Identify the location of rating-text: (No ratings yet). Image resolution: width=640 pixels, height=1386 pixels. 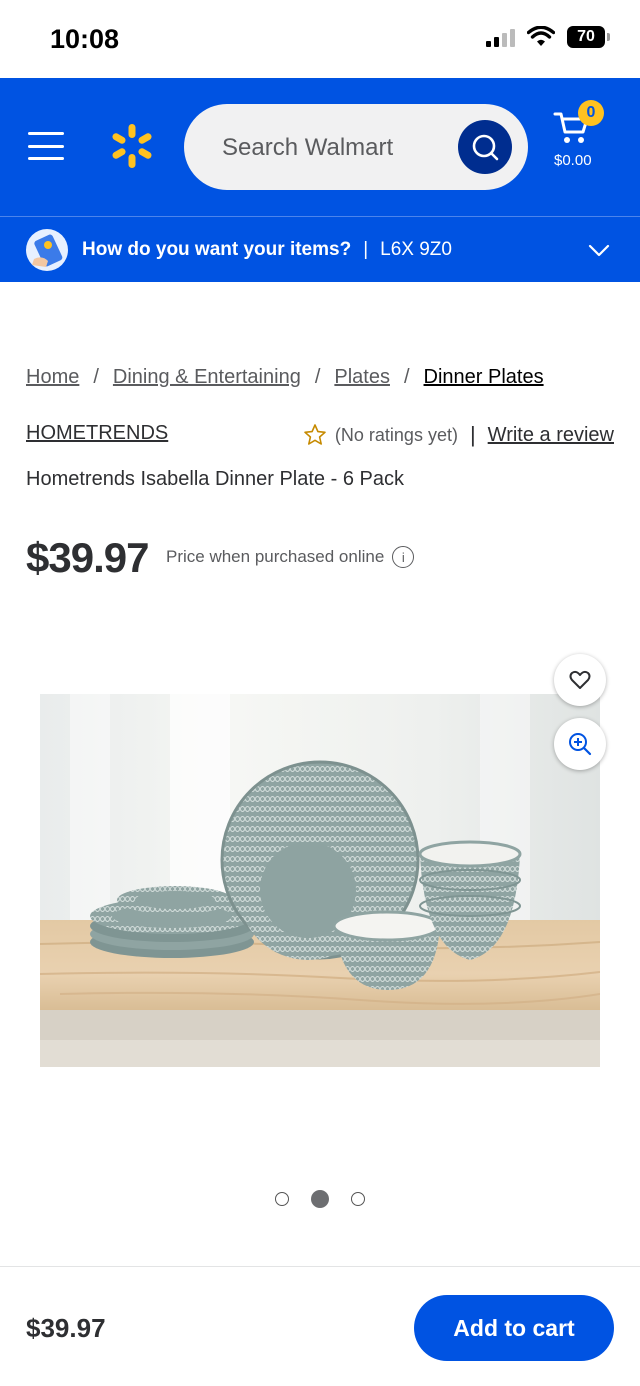
(396, 434).